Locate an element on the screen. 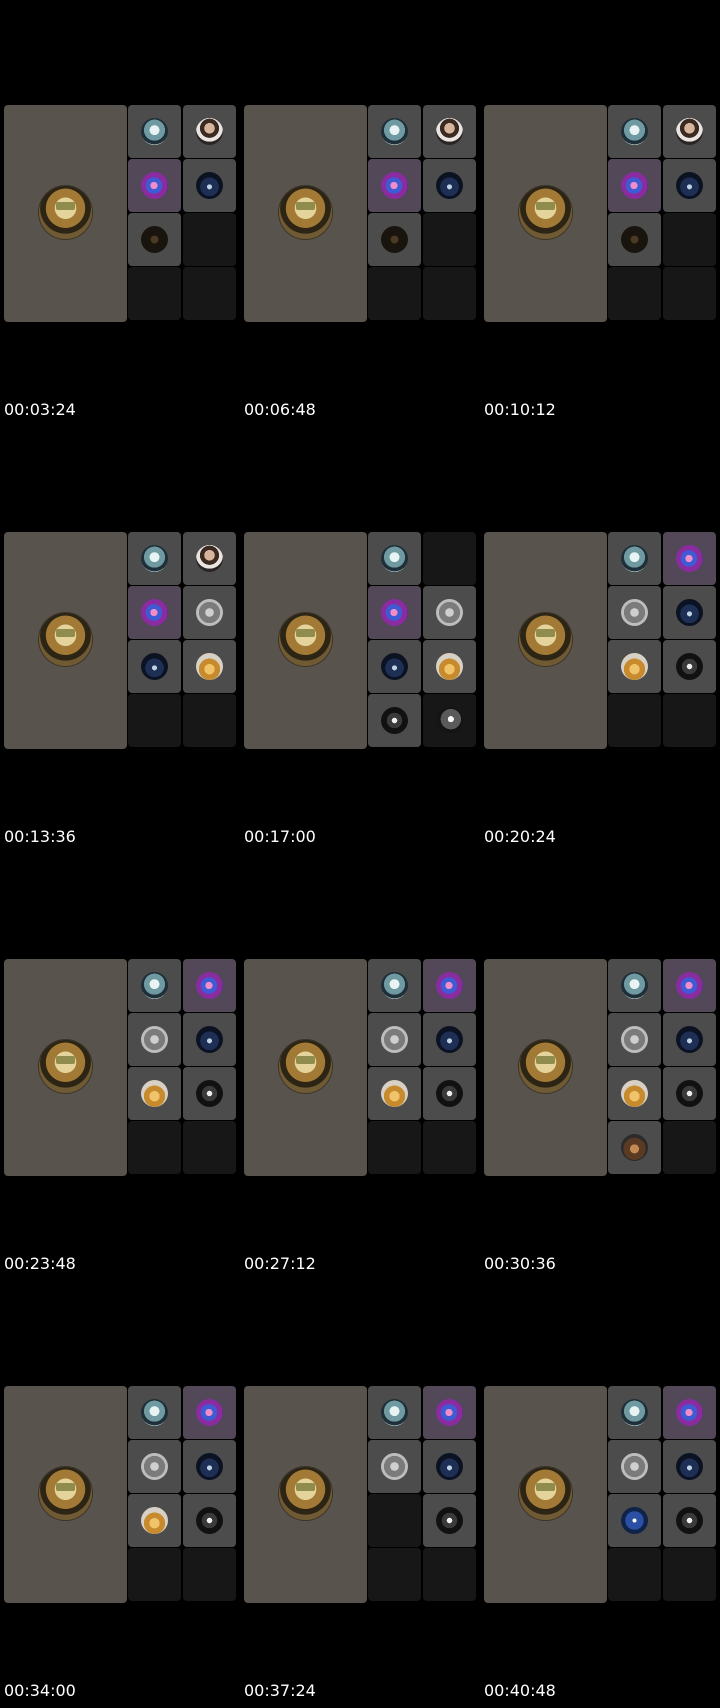 Image resolution: width=720 pixels, height=1708 pixels. video-frame: 00:27:12 is located at coordinates (360, 1067).